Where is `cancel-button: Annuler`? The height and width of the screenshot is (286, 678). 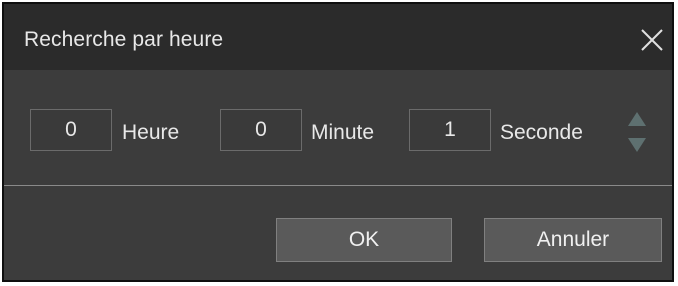 cancel-button: Annuler is located at coordinates (573, 240).